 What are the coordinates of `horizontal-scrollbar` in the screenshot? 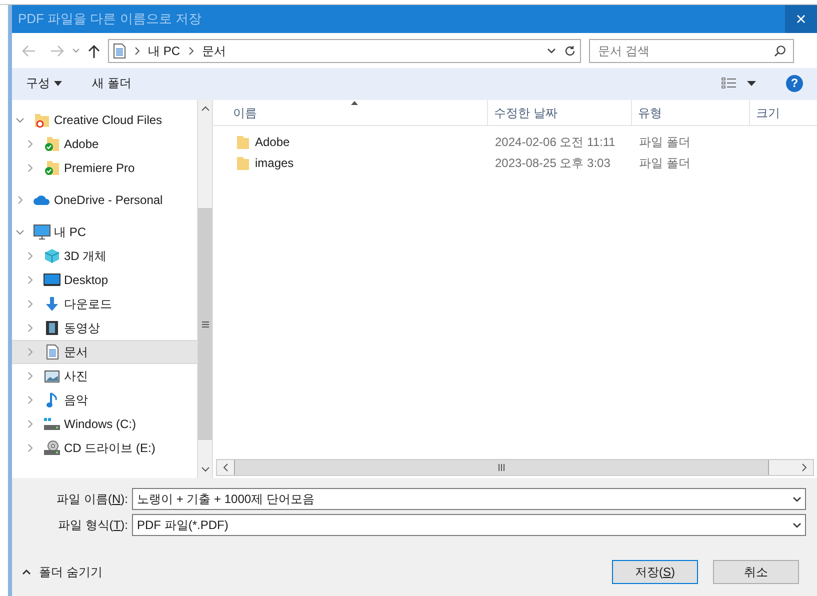 It's located at (515, 467).